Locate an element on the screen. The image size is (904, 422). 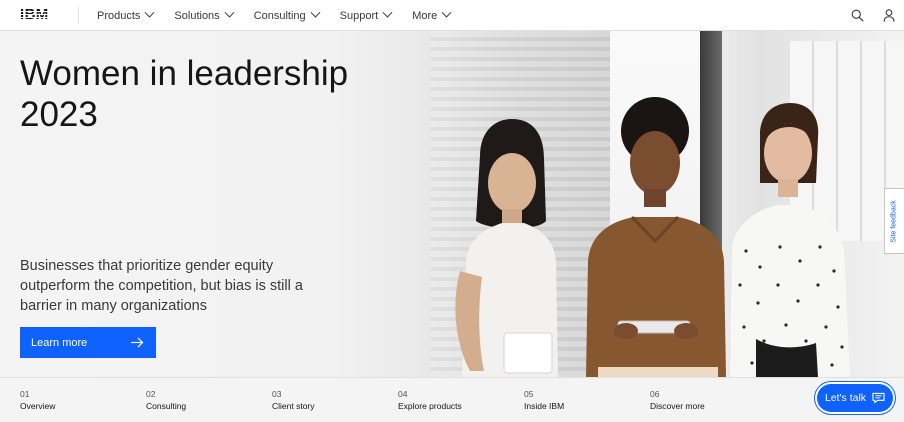
lets-talk-button: Let's talk is located at coordinates (855, 398).